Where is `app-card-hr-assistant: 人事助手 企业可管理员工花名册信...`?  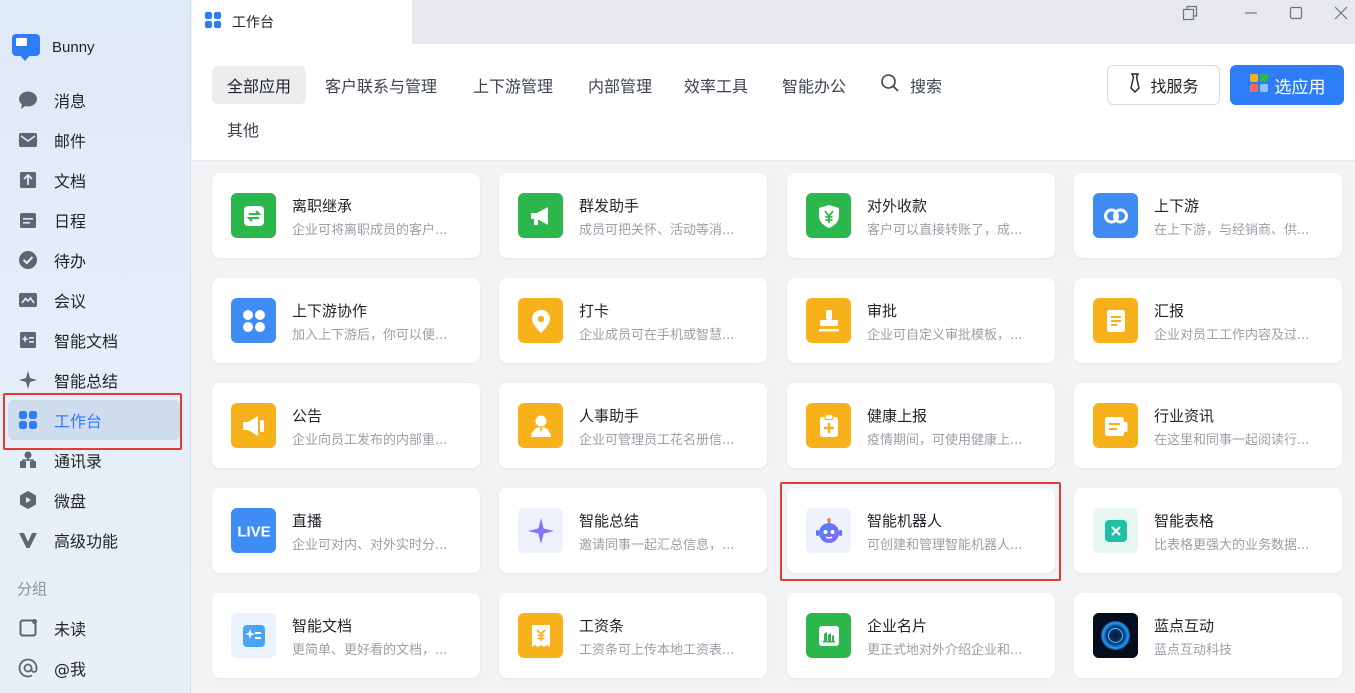 app-card-hr-assistant: 人事助手 企业可管理员工花名册信... is located at coordinates (633, 425).